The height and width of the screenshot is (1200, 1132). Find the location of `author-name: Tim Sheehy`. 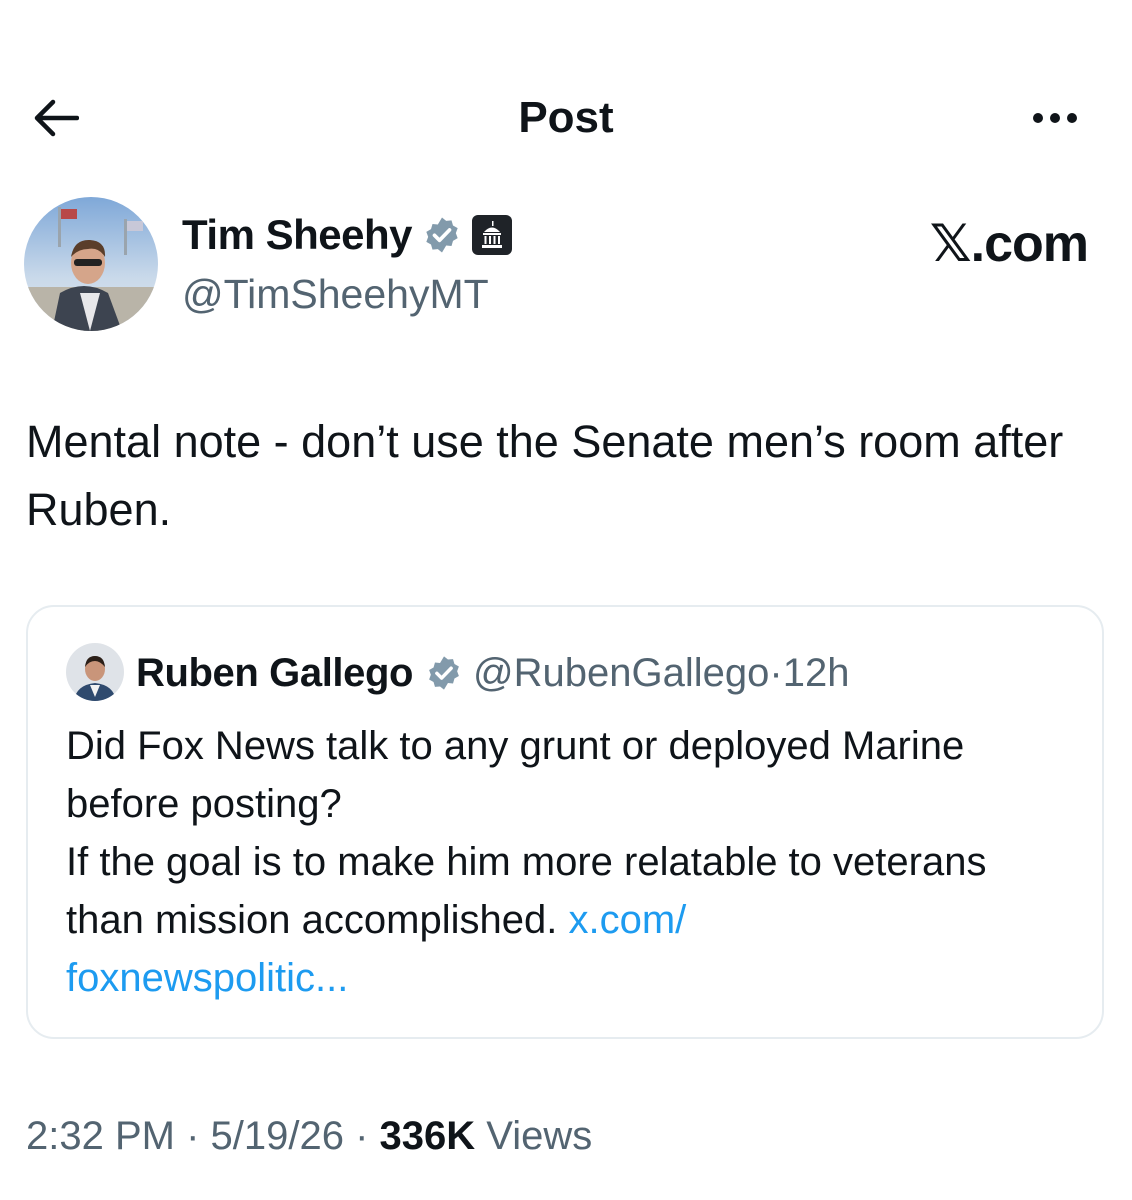

author-name: Tim Sheehy is located at coordinates (297, 235).